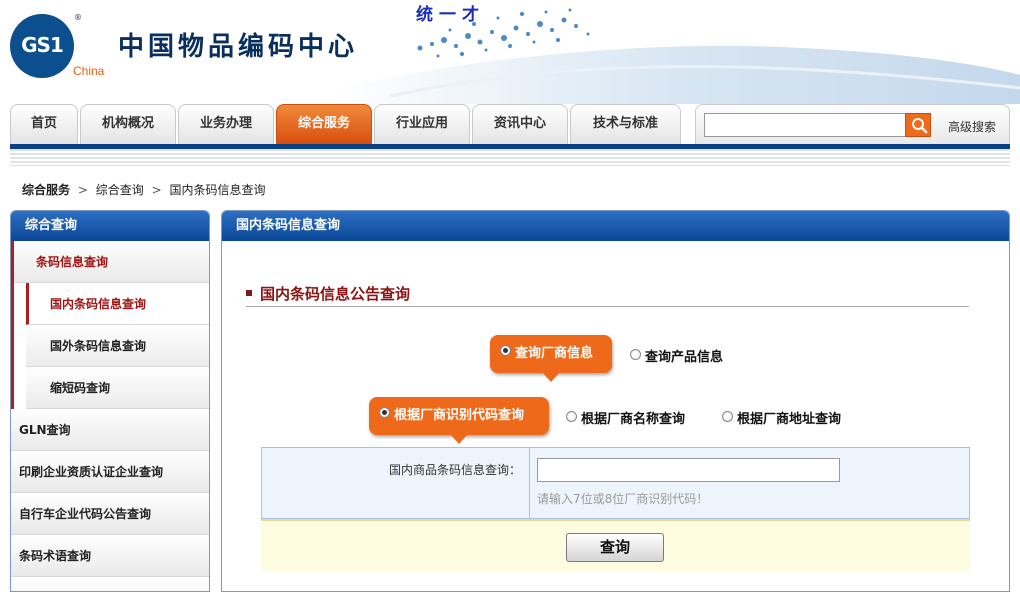 The width and height of the screenshot is (1020, 592). Describe the element at coordinates (615, 483) in the screenshot. I see `query-form-row: 国内商品条码信息查询： 请输入7位或8位厂商识别代码！` at that location.